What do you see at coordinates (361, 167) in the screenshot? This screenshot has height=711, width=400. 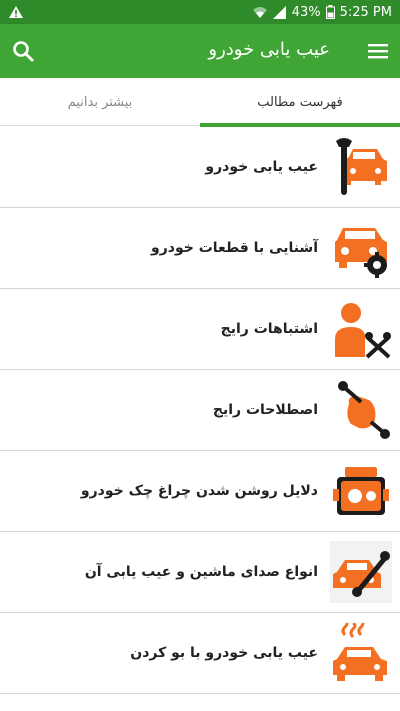 I see `car-wrench-icon` at bounding box center [361, 167].